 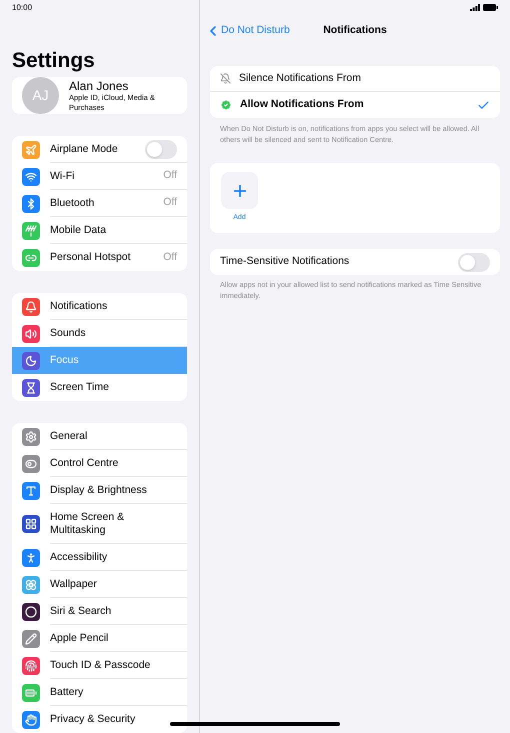 I want to click on option-row: Silence Notifications From, so click(x=355, y=79).